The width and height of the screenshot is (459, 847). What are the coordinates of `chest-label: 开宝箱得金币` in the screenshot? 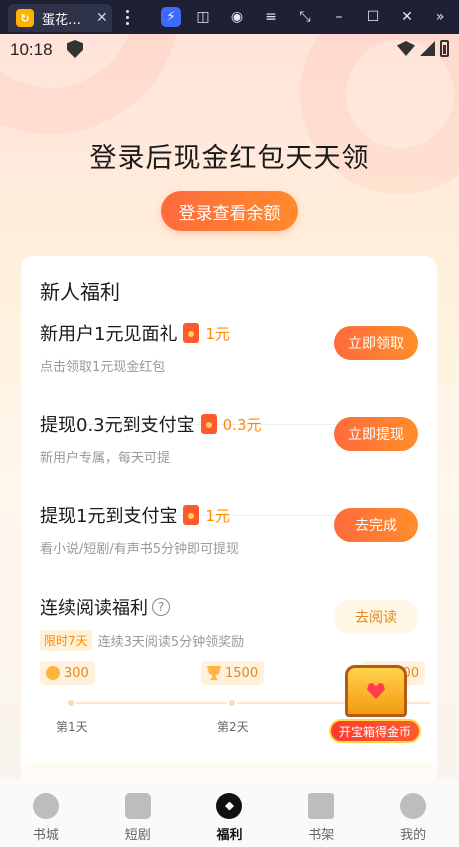 It's located at (375, 731).